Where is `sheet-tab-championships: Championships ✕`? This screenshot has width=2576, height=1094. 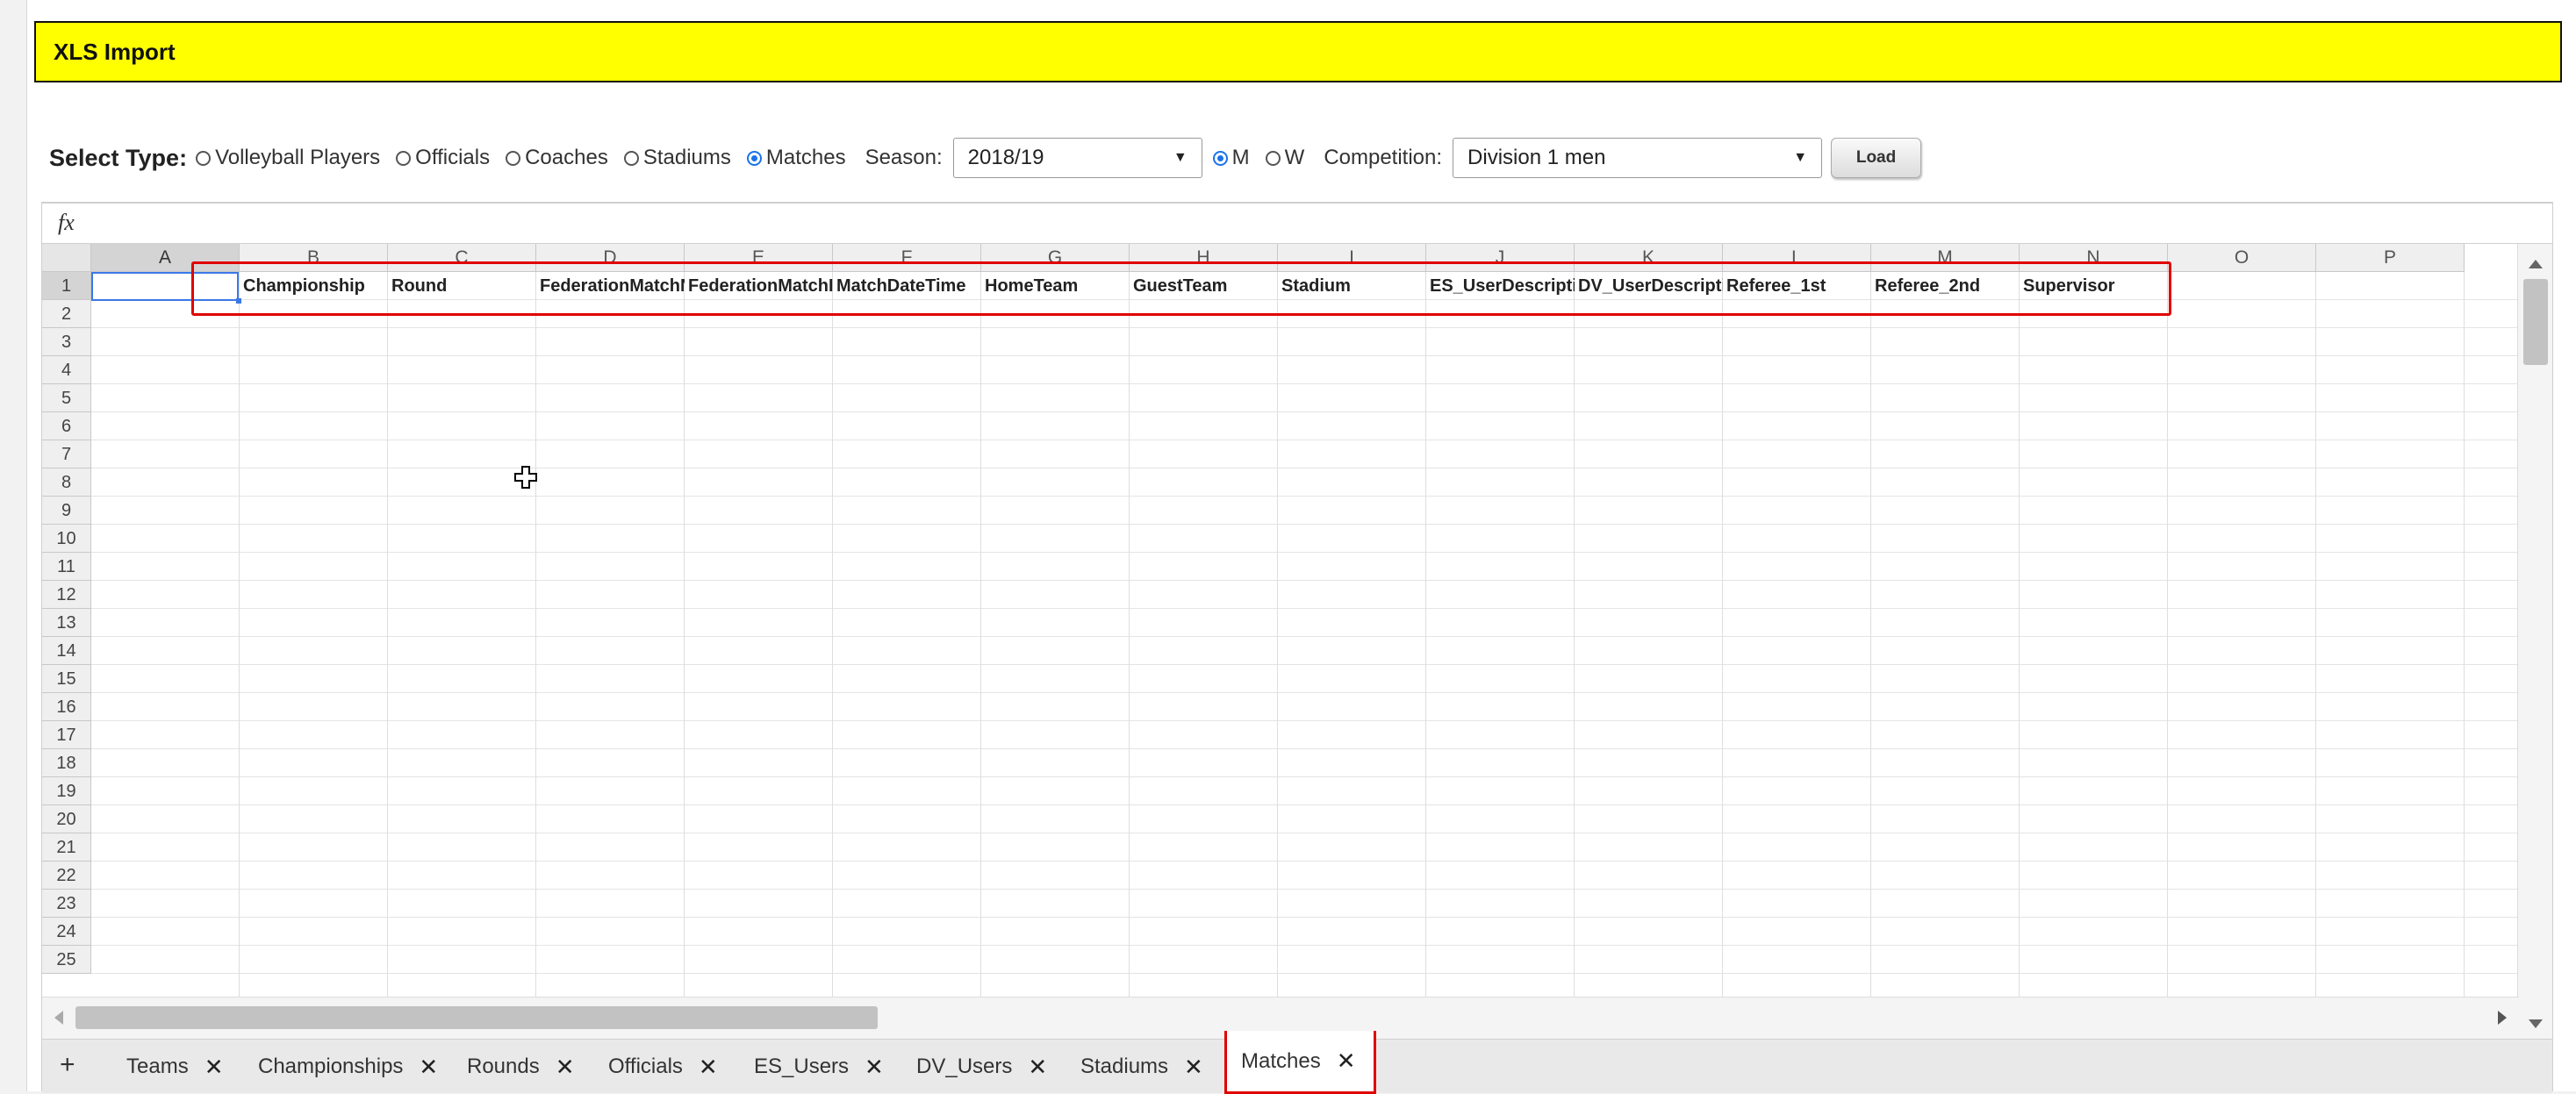 sheet-tab-championships: Championships ✕ is located at coordinates (348, 1067).